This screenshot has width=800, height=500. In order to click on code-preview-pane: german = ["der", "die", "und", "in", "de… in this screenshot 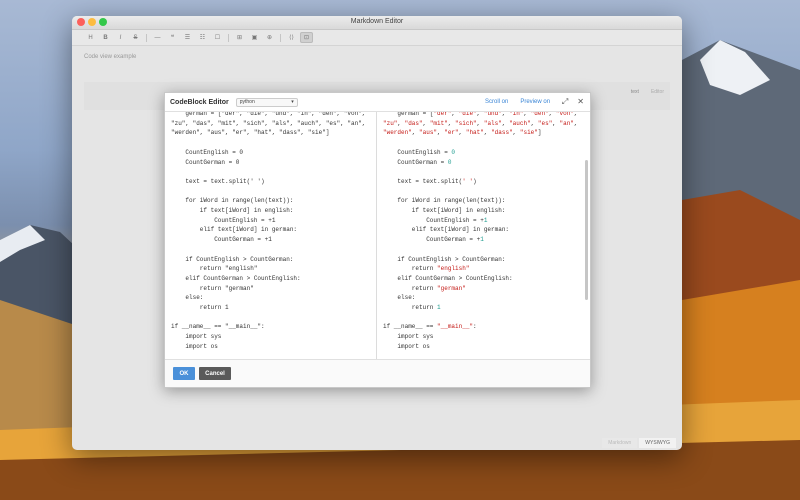, I will do `click(483, 236)`.